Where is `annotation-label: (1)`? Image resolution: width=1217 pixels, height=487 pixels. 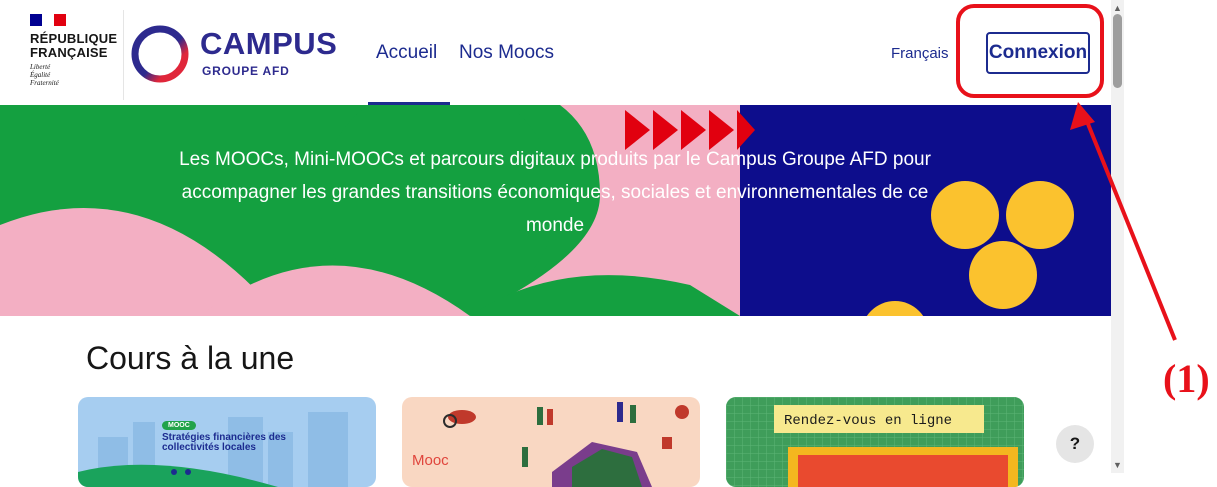
annotation-label: (1) is located at coordinates (1186, 378).